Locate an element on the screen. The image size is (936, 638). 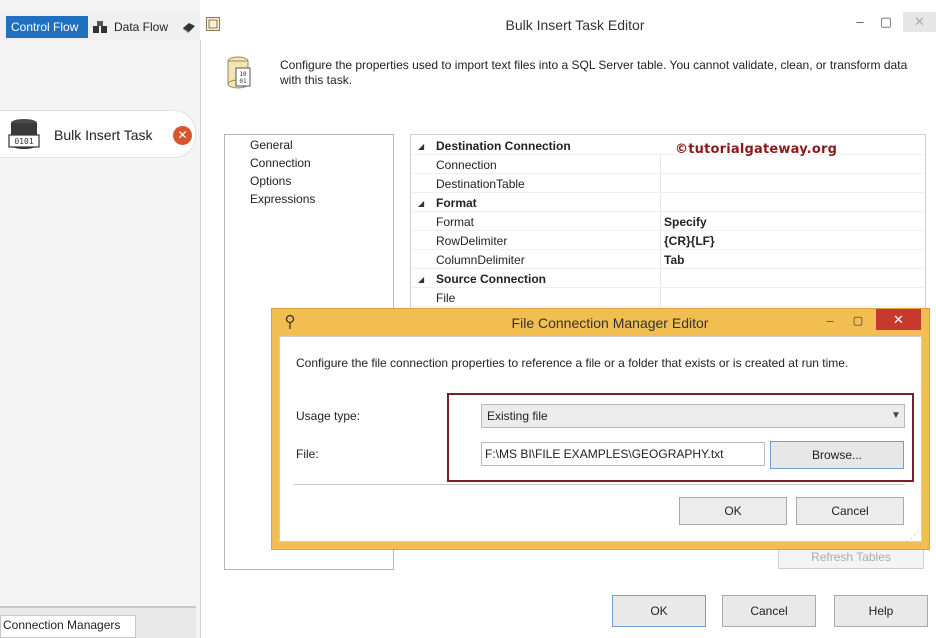
property-name: RowDelimiter is located at coordinates (472, 241).